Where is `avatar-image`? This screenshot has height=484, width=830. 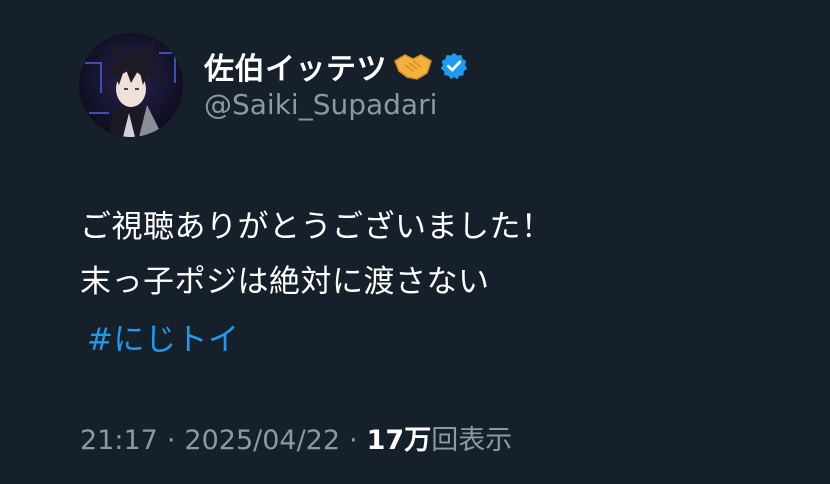 avatar-image is located at coordinates (131, 85).